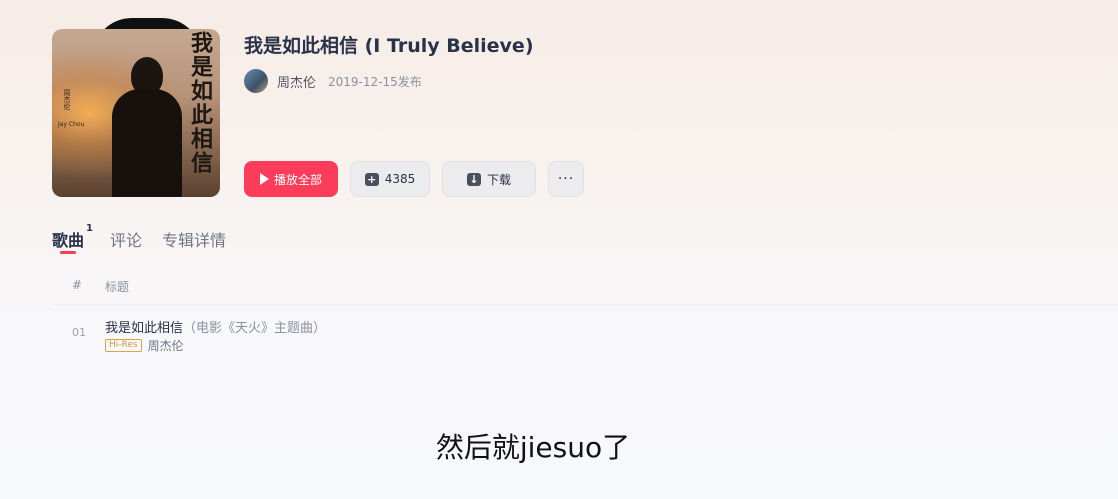 The image size is (1118, 499). I want to click on action-bar: 播放全部 + 4385 ↓ 下载 ···, so click(414, 179).